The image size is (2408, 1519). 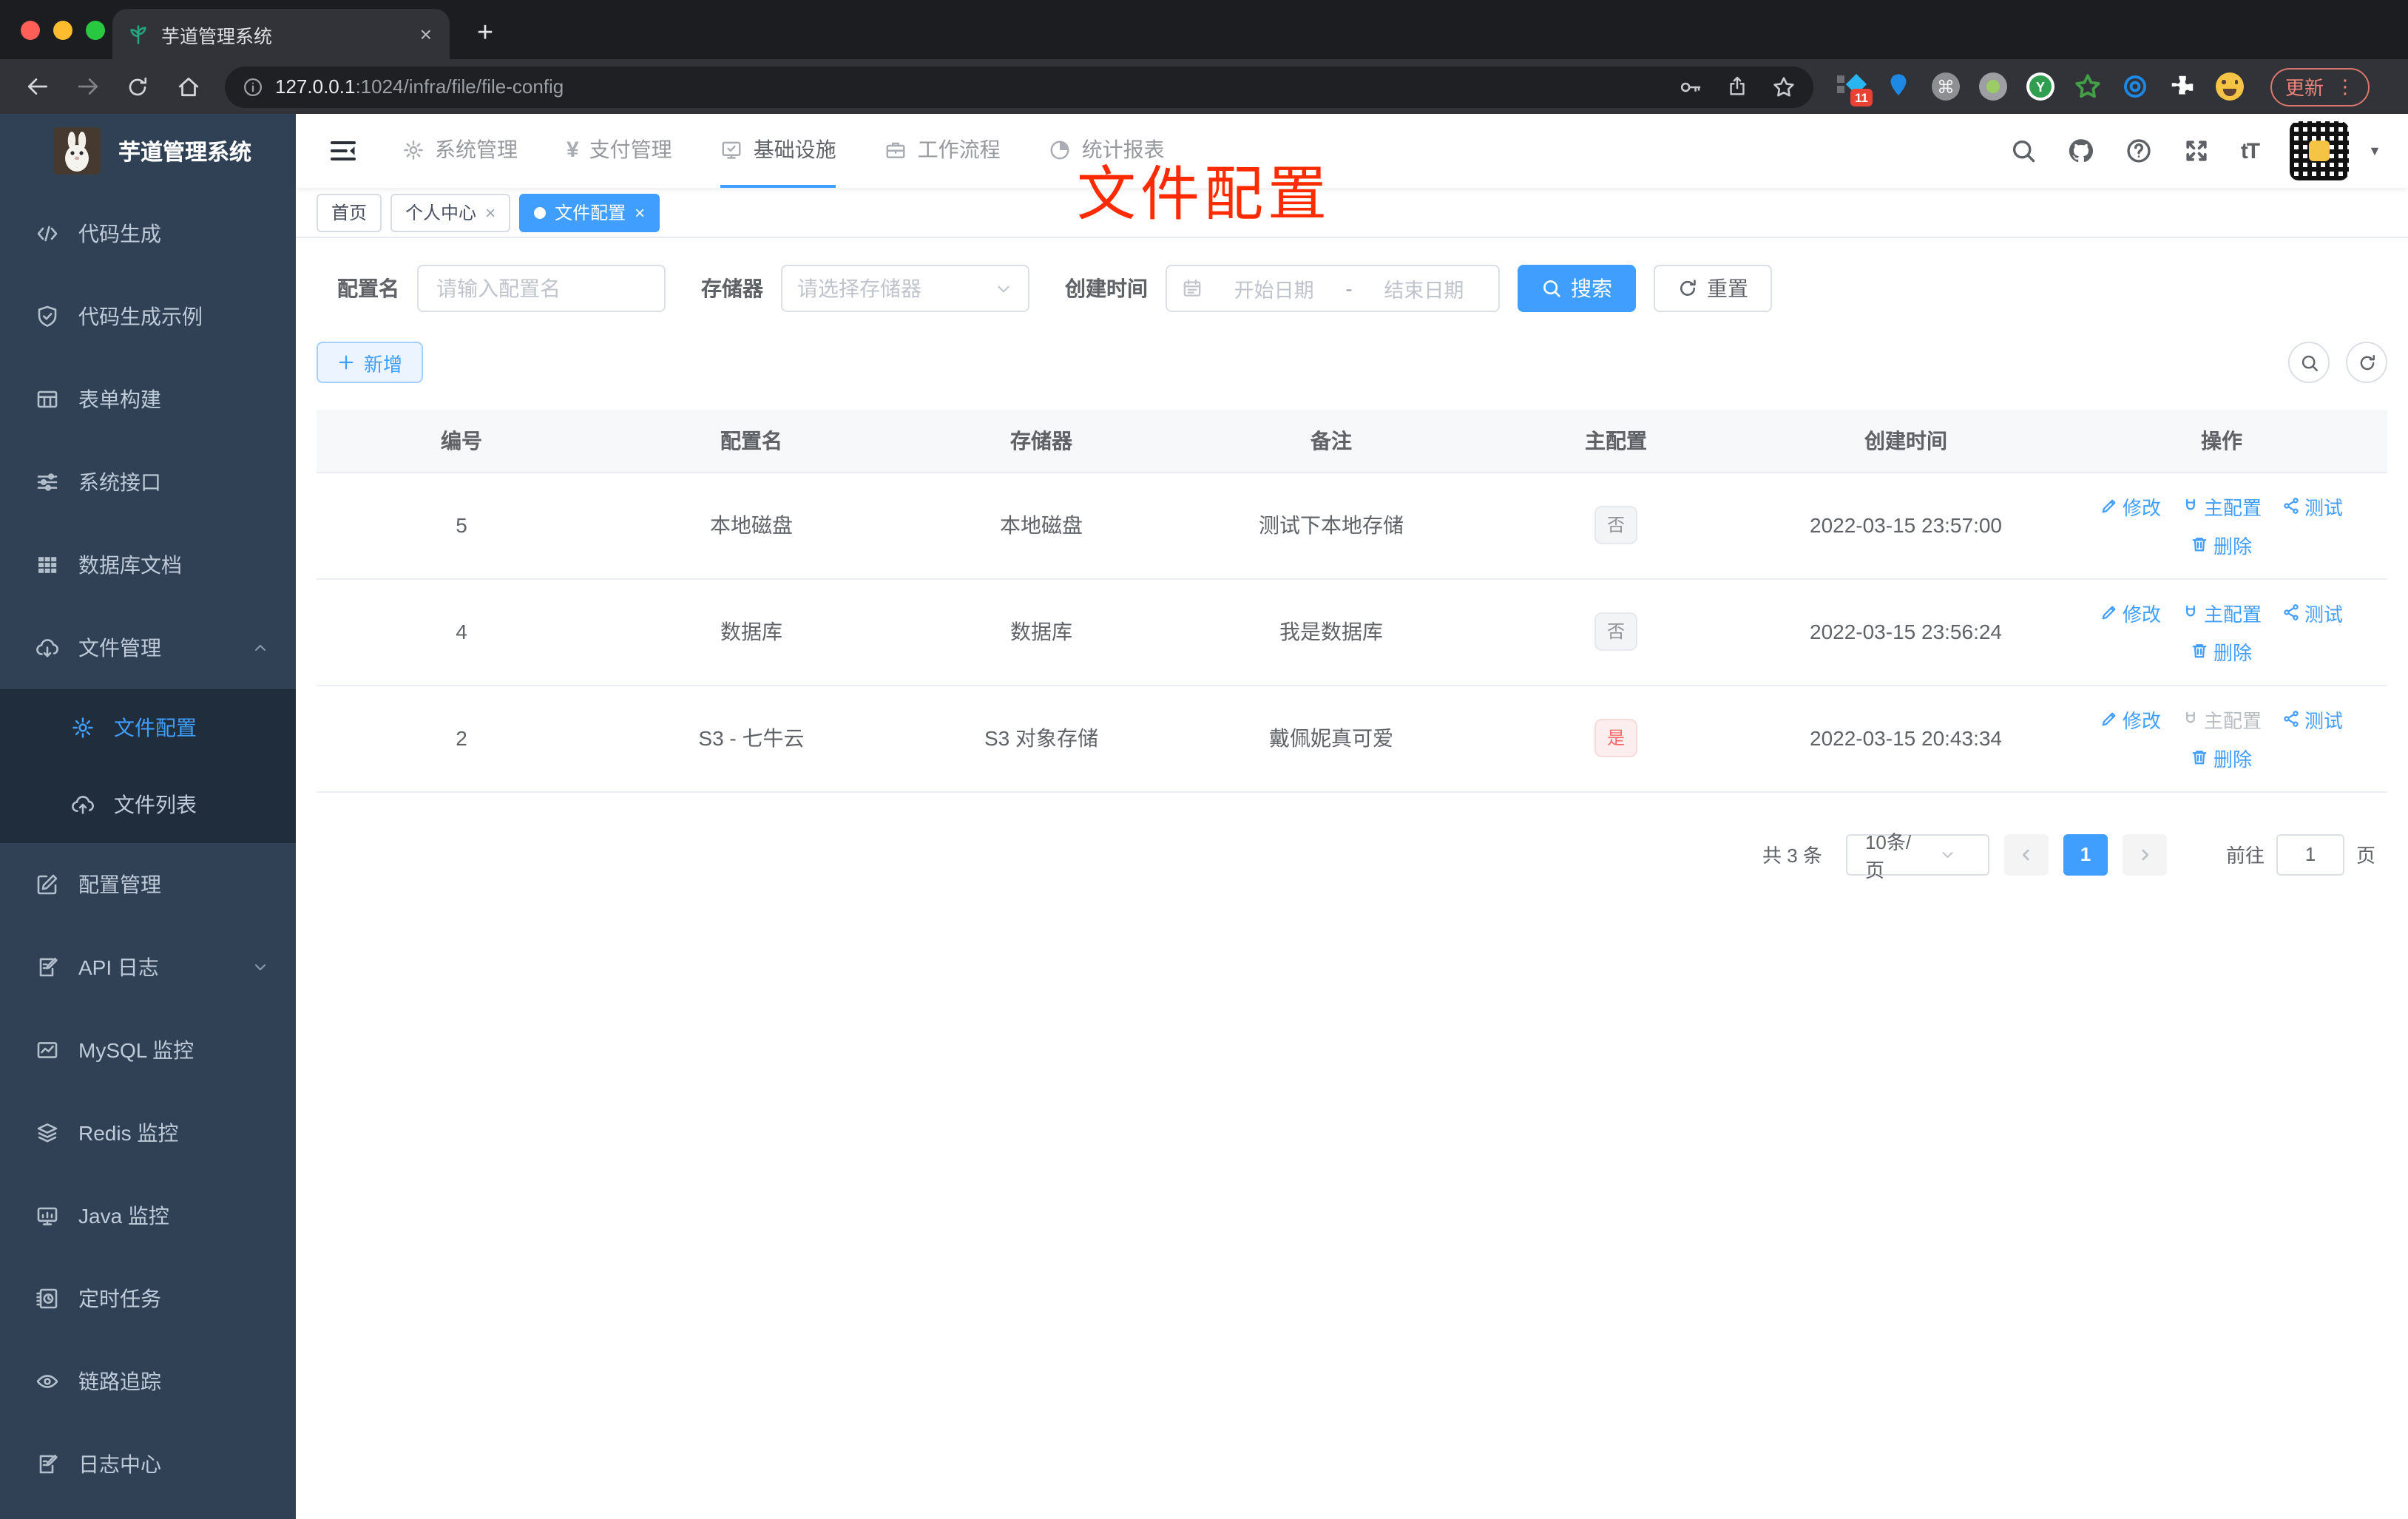 What do you see at coordinates (148, 804) in the screenshot?
I see `sidebar-item-file-list: 文件列表` at bounding box center [148, 804].